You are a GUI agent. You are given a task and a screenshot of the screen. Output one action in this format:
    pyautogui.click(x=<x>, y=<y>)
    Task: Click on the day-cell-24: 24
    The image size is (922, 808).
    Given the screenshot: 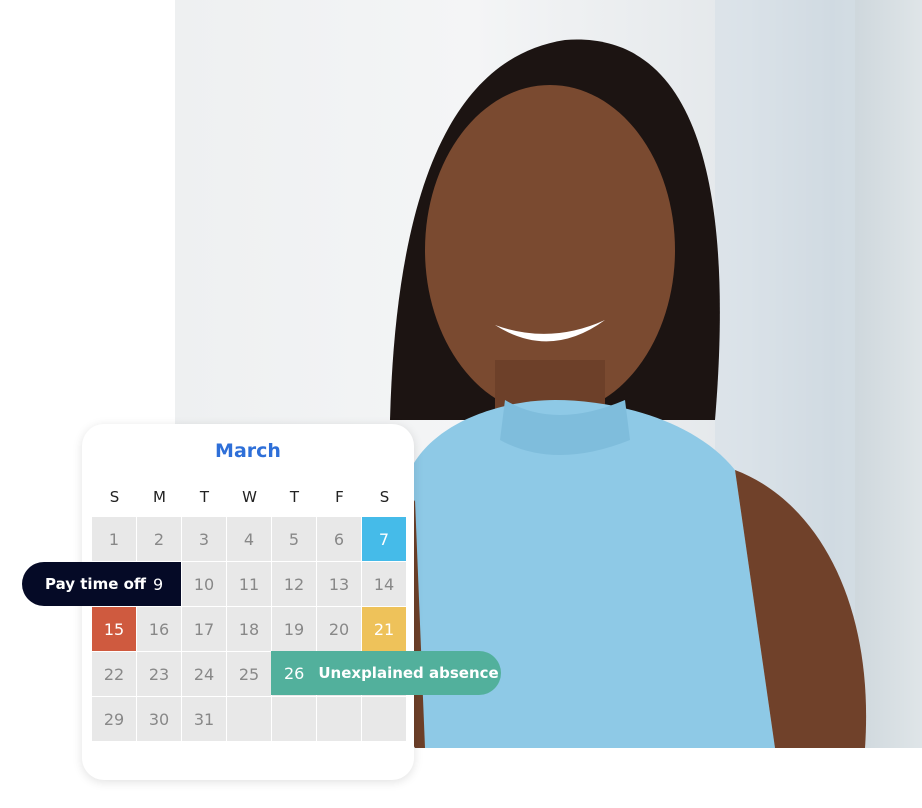 What is the action you would take?
    pyautogui.click(x=204, y=674)
    